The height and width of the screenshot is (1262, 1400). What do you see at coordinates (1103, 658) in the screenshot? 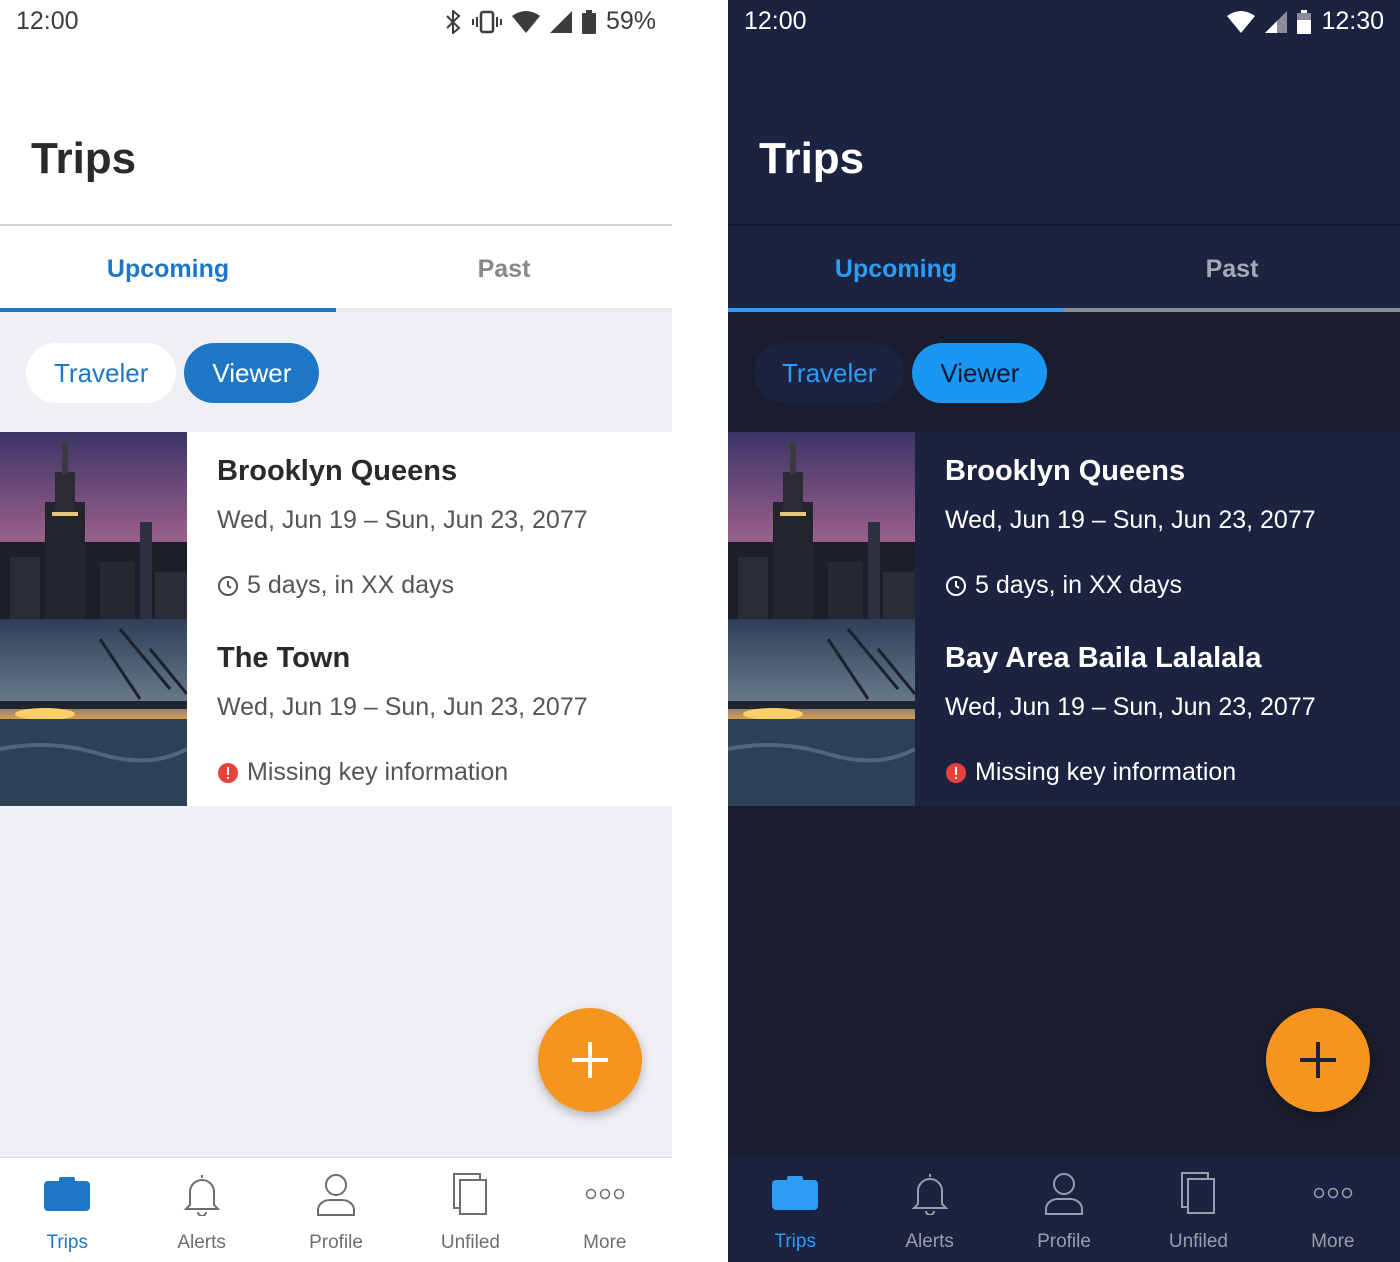
I see `trip-name: Bay Area Baila Lalalala` at bounding box center [1103, 658].